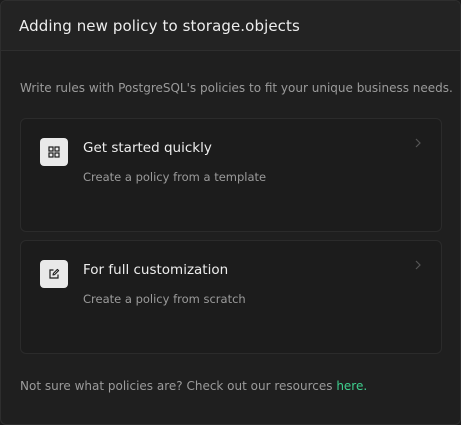  What do you see at coordinates (351, 386) in the screenshot?
I see `resources-link: here.` at bounding box center [351, 386].